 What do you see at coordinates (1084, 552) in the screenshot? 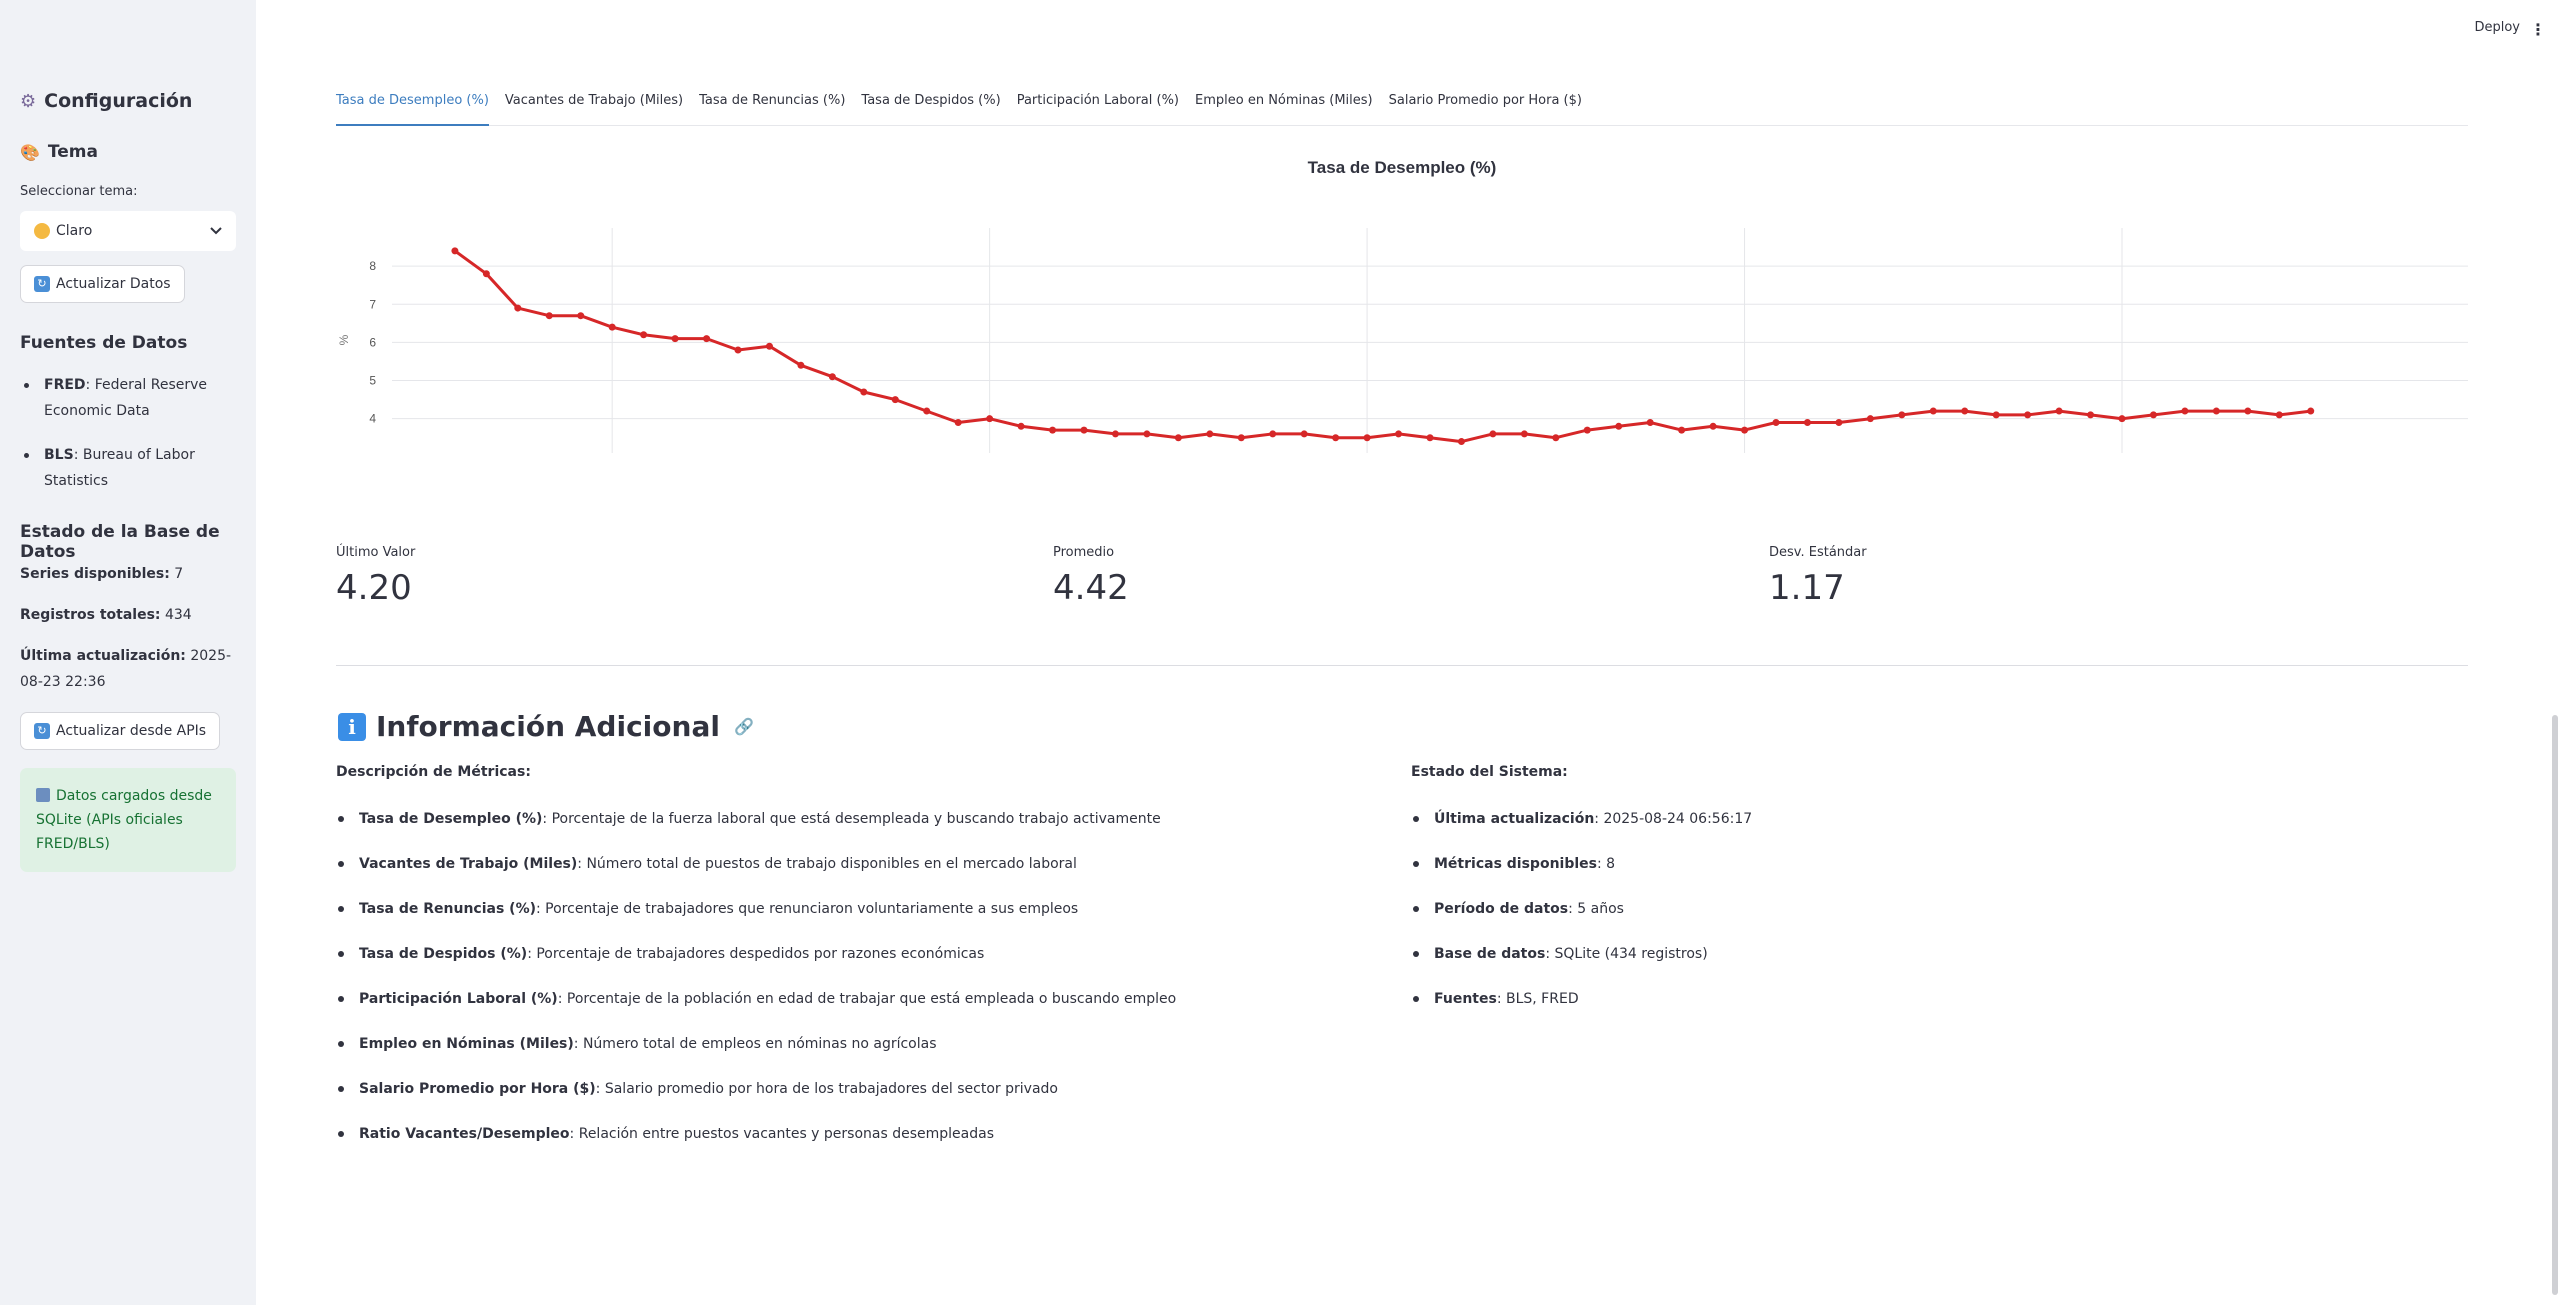
I see `metric-avg-label: Promedio` at bounding box center [1084, 552].